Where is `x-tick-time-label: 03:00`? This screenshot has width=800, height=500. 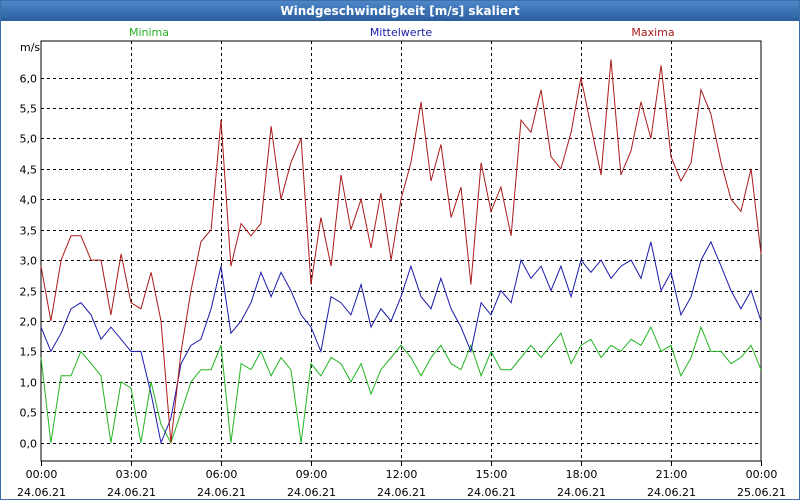
x-tick-time-label: 03:00 is located at coordinates (132, 474).